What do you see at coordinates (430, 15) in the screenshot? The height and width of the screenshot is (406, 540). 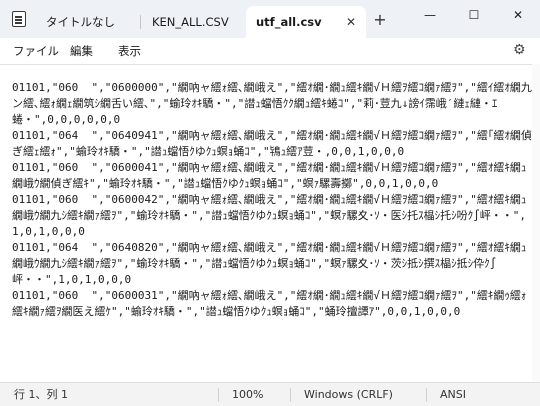 I see `minimize-button: —` at bounding box center [430, 15].